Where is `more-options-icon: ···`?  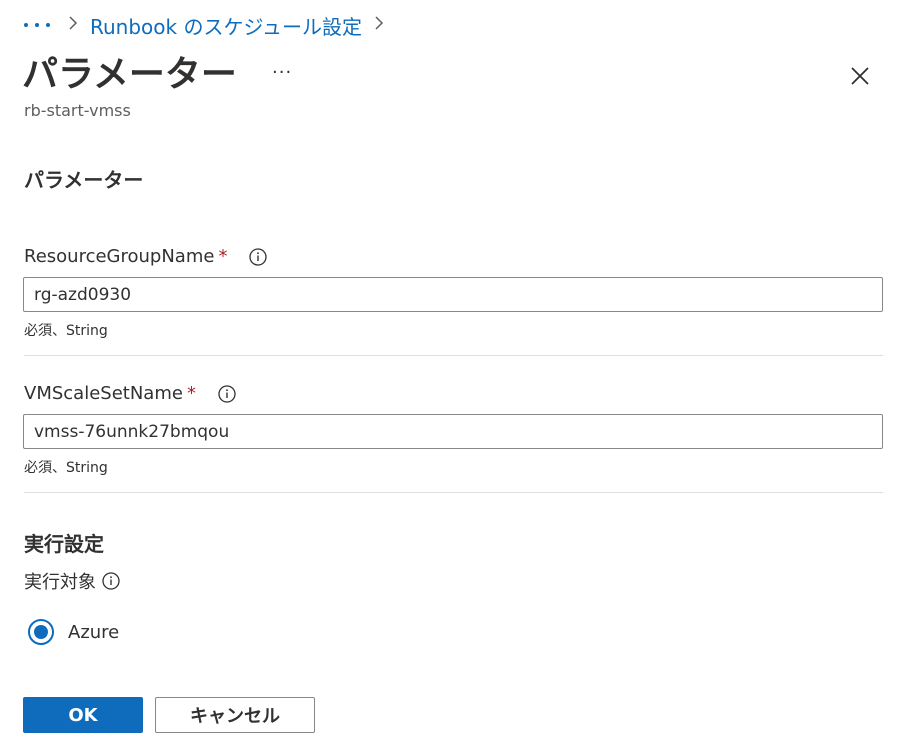
more-options-icon: ··· is located at coordinates (282, 72).